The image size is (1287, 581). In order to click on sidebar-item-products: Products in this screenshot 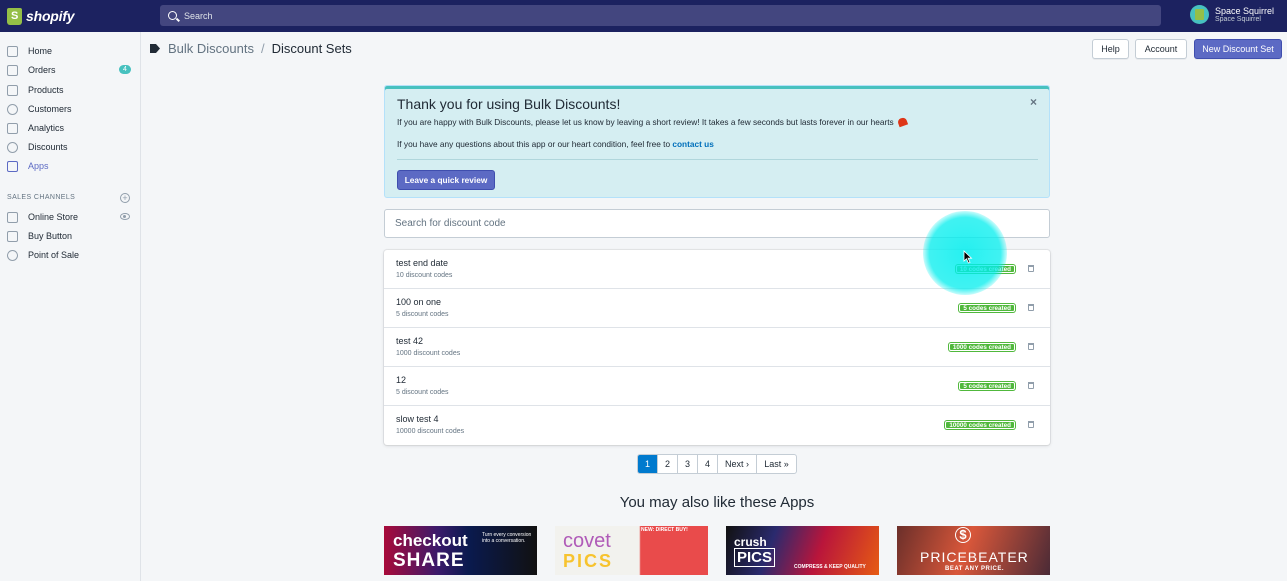, I will do `click(70, 90)`.